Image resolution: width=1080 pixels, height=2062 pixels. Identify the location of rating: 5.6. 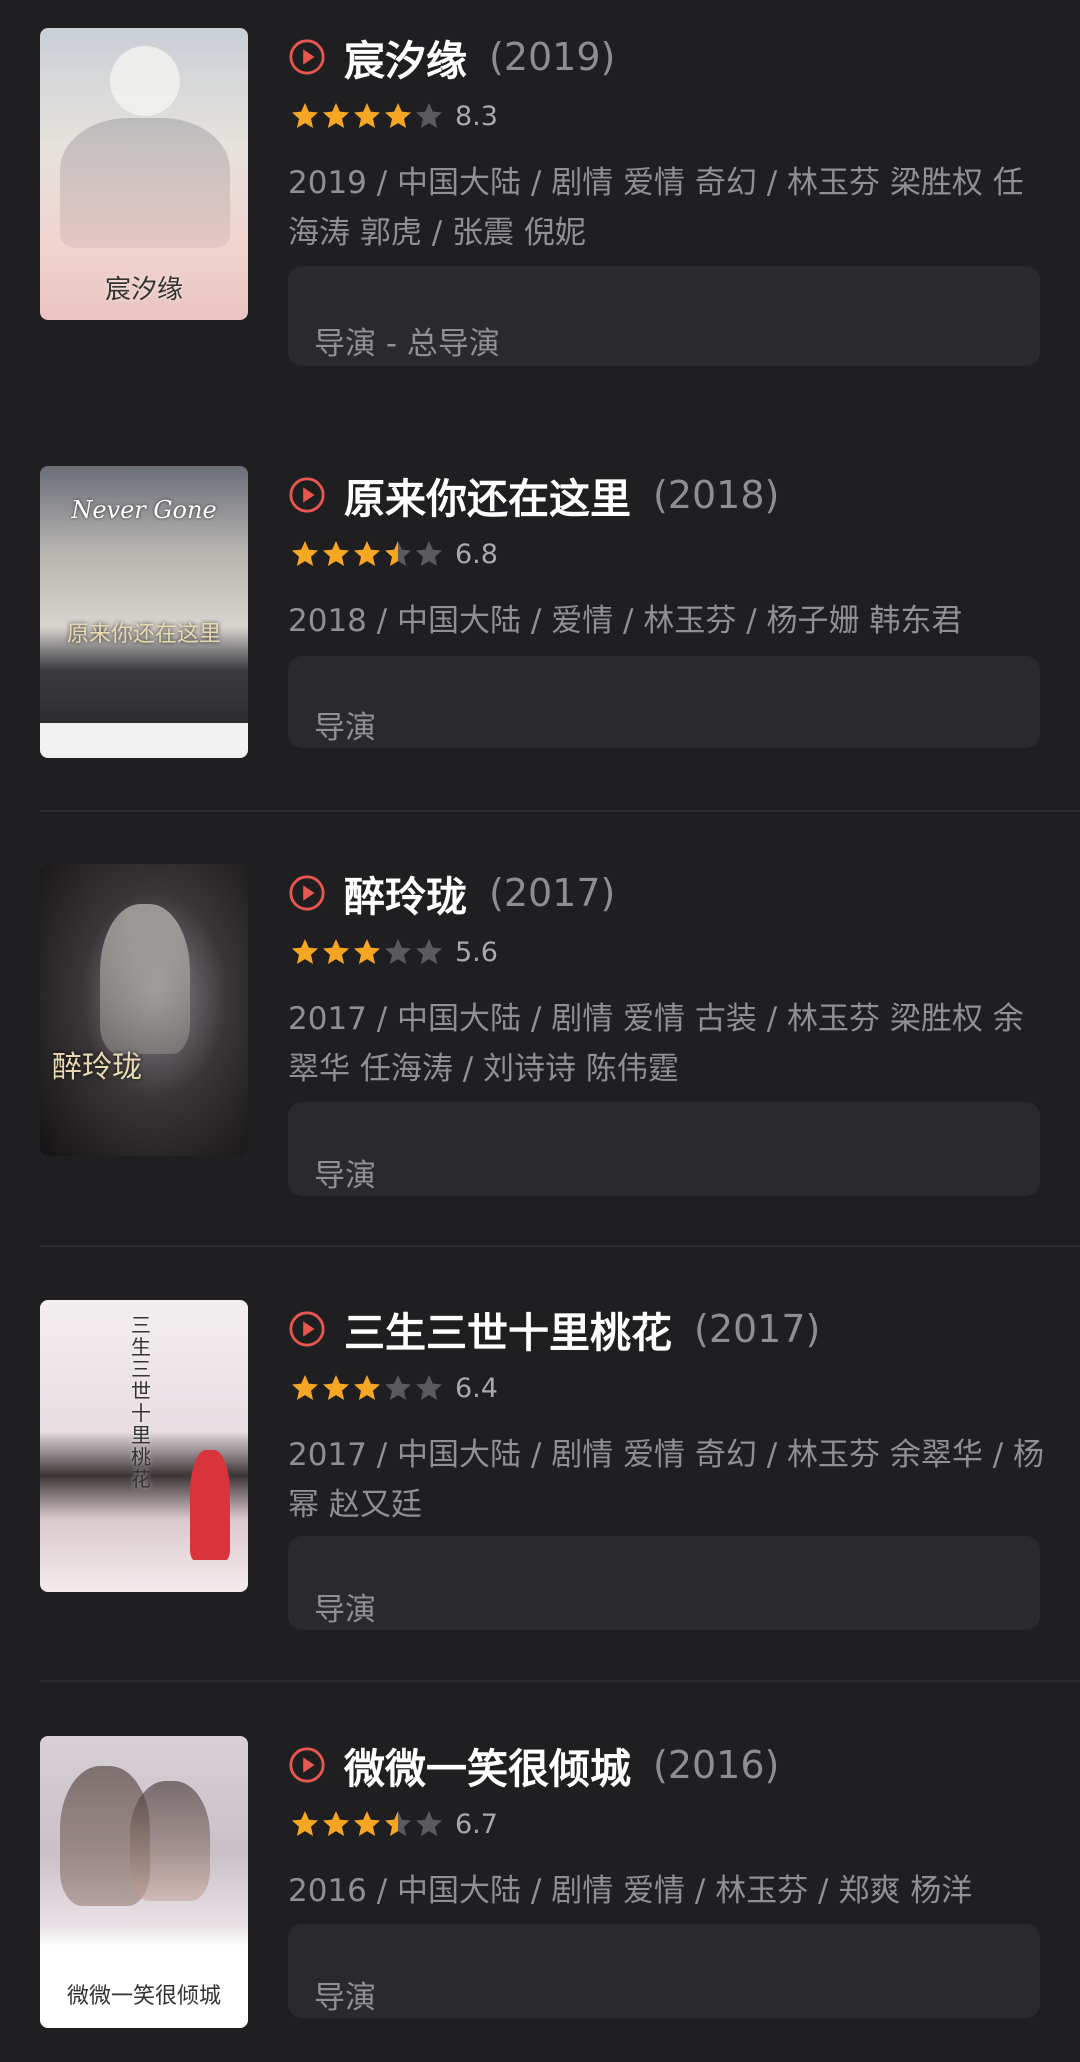
(394, 952).